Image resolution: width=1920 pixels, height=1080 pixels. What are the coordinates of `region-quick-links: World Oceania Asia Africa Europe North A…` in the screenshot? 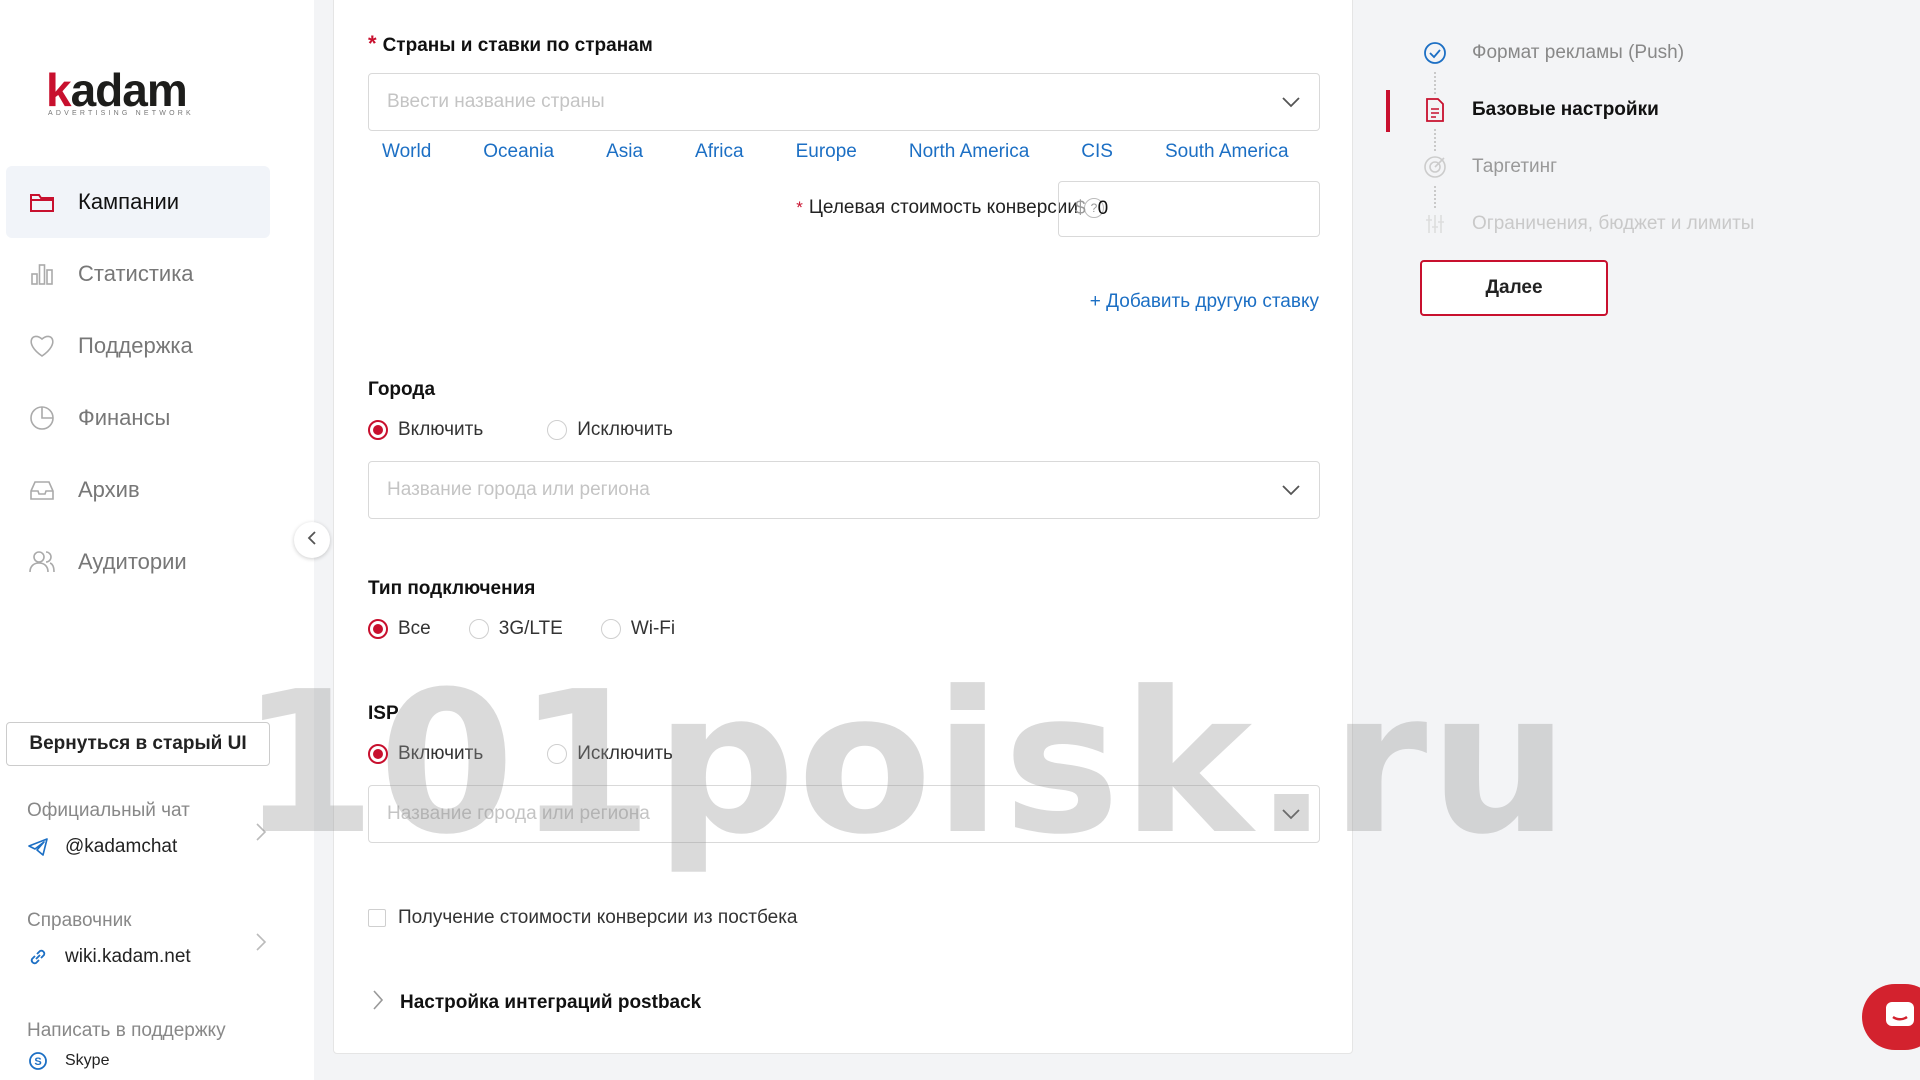 It's located at (835, 152).